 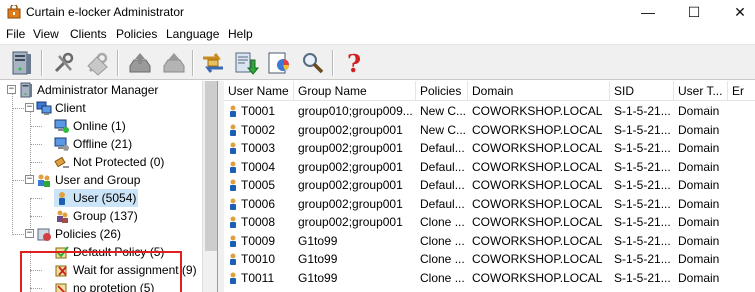 What do you see at coordinates (90, 126) in the screenshot?
I see `tree-item-online: Online (1)` at bounding box center [90, 126].